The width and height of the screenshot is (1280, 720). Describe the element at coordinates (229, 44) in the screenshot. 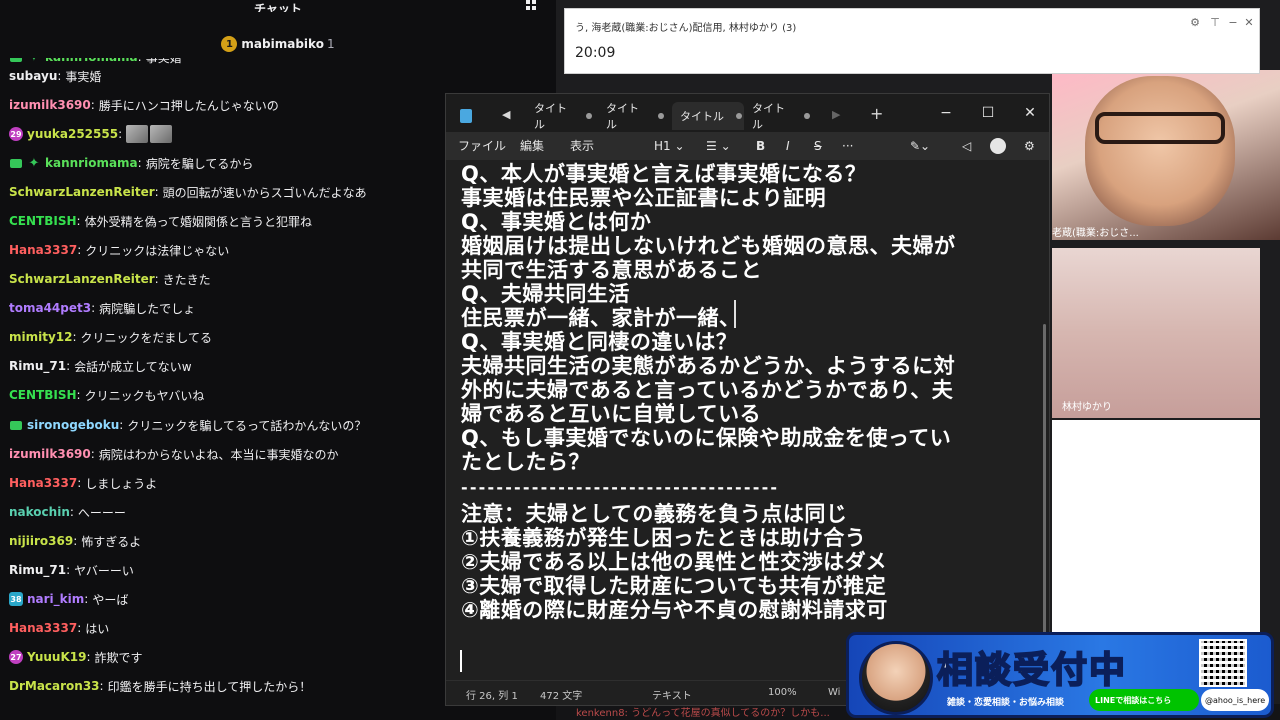

I see `rank-badge: 1` at that location.